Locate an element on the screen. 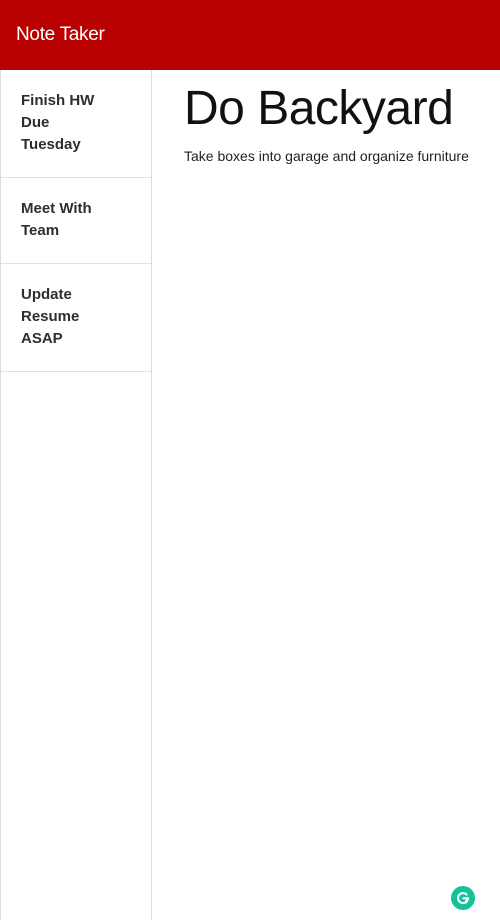 The height and width of the screenshot is (920, 500). note-list-item: Finish HW Due Tuesday is located at coordinates (76, 124).